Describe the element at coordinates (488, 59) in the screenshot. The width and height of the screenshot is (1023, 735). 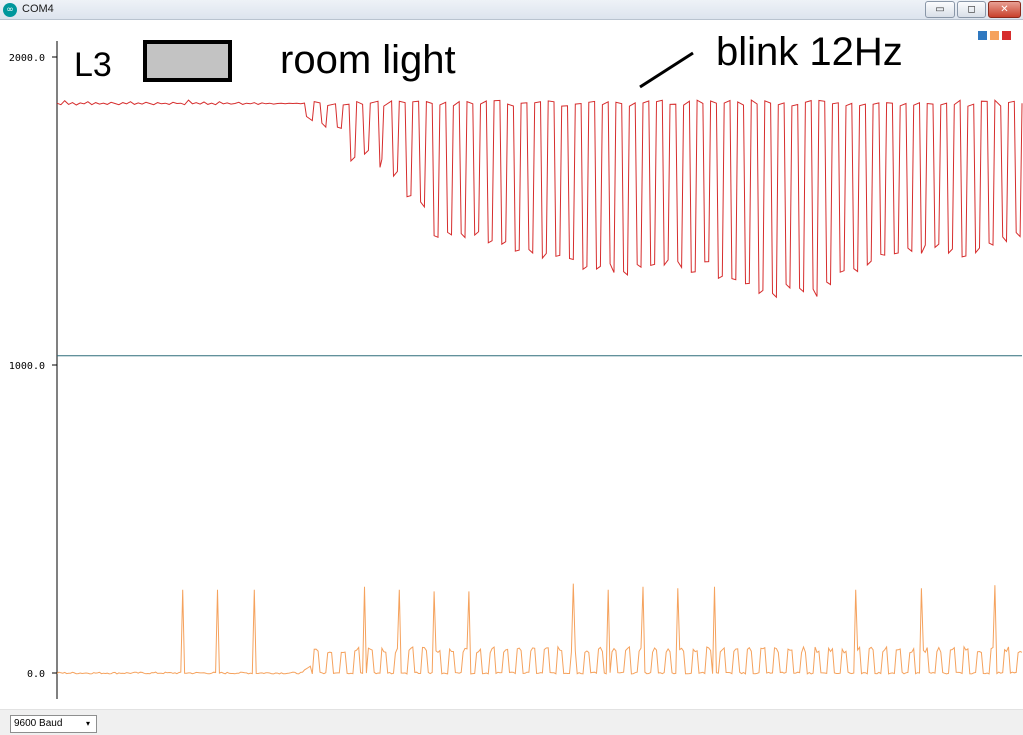
I see `annotations: L3 room light blink 12Hz` at that location.